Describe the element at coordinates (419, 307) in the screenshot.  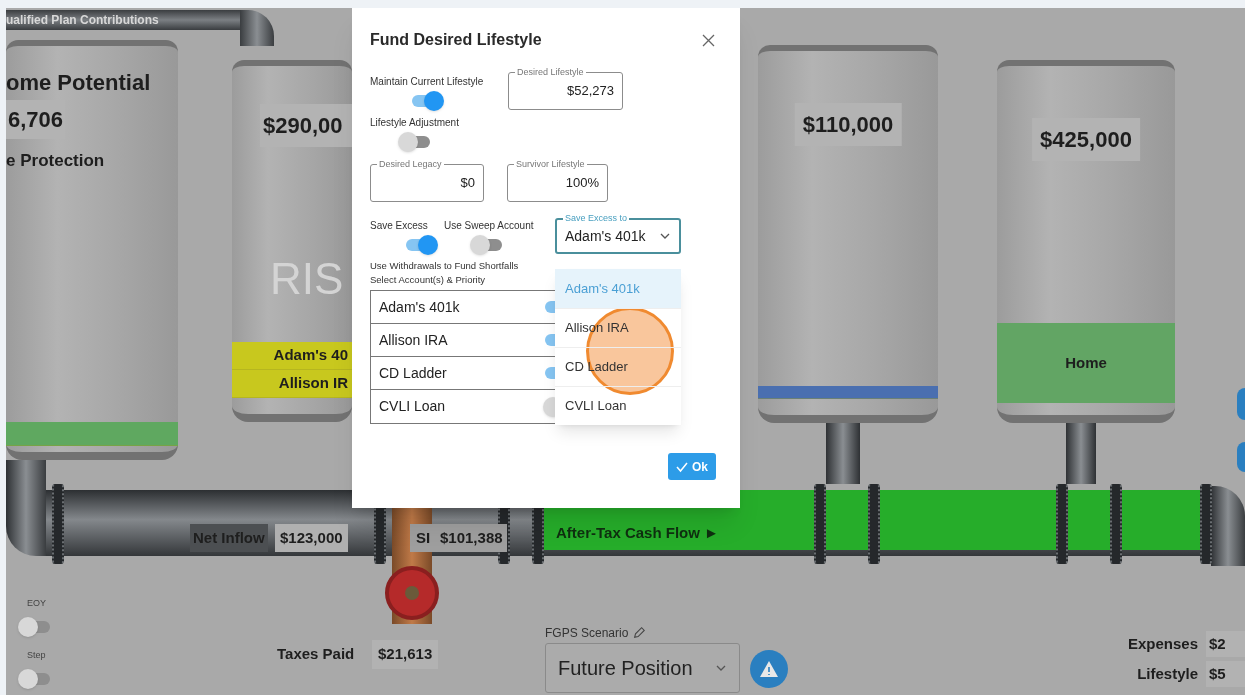
I see `account-name: Adam's 401k` at that location.